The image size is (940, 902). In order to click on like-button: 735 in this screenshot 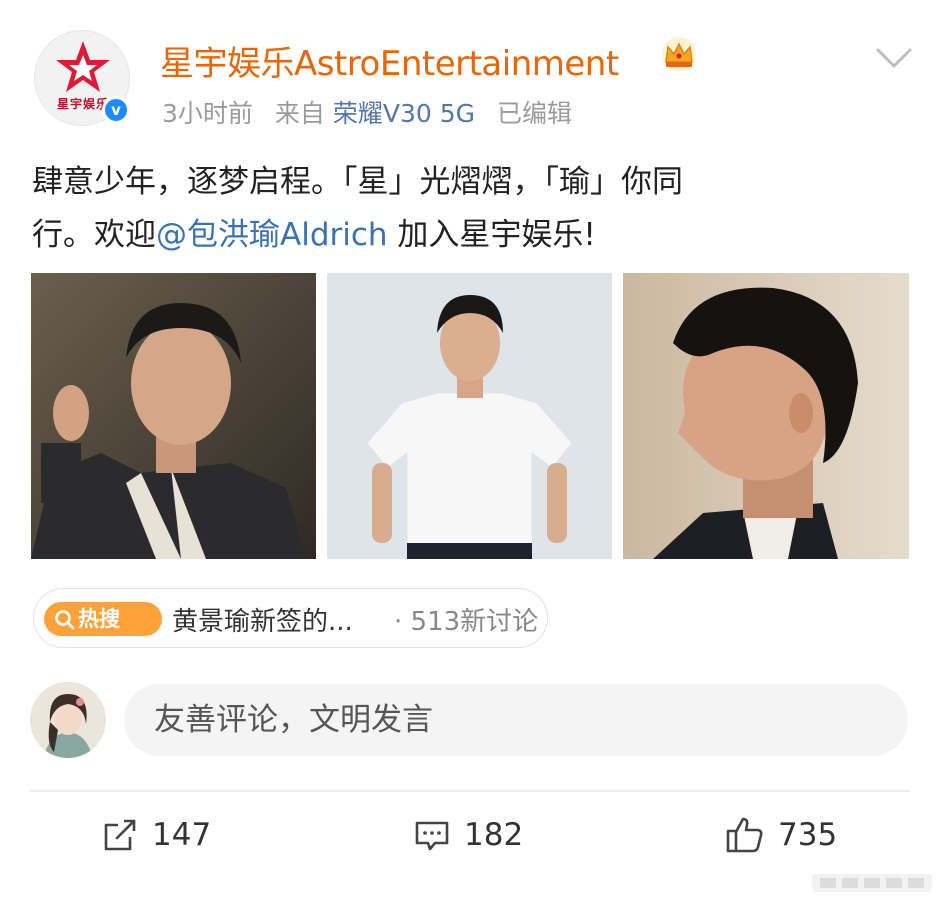, I will do `click(780, 835)`.